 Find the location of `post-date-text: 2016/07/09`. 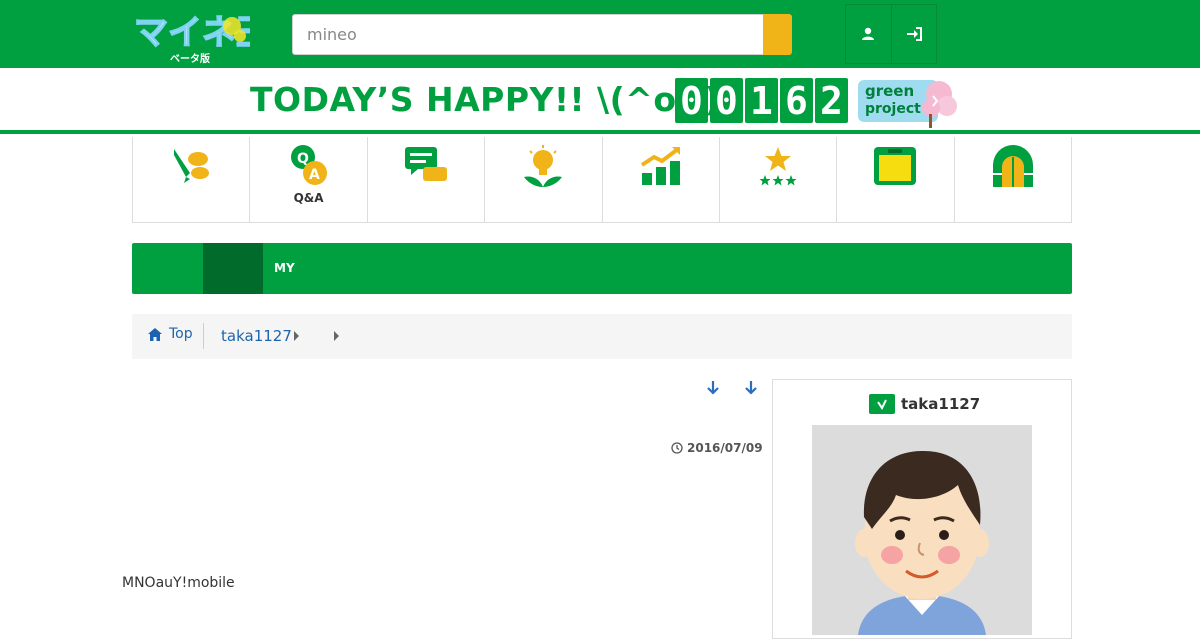

post-date-text: 2016/07/09 is located at coordinates (725, 448).